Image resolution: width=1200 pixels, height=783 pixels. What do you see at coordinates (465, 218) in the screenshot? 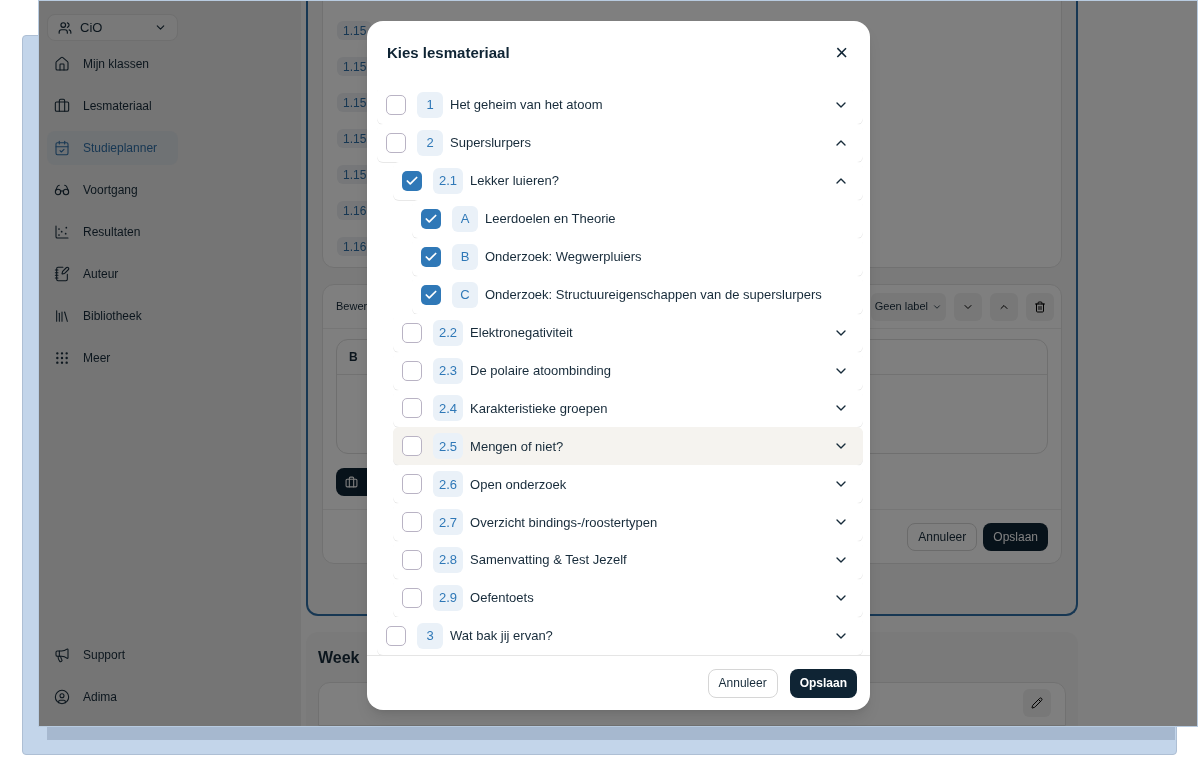
I see `number-badge: A` at bounding box center [465, 218].